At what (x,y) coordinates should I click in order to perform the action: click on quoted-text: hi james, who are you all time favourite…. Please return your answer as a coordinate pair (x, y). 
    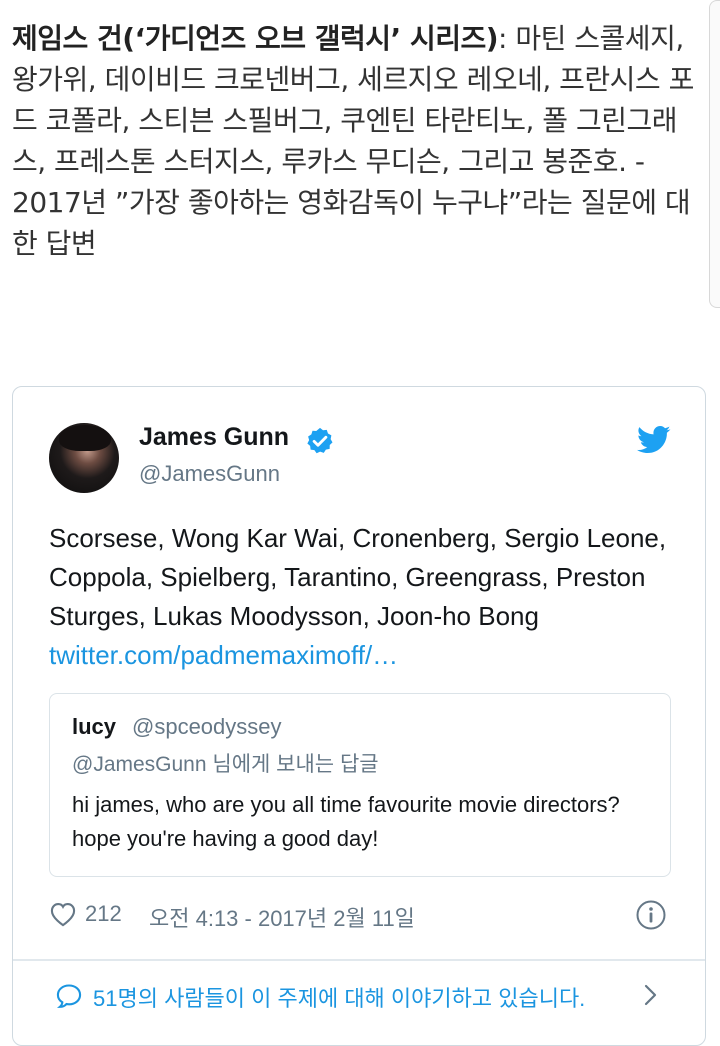
    Looking at the image, I should click on (346, 821).